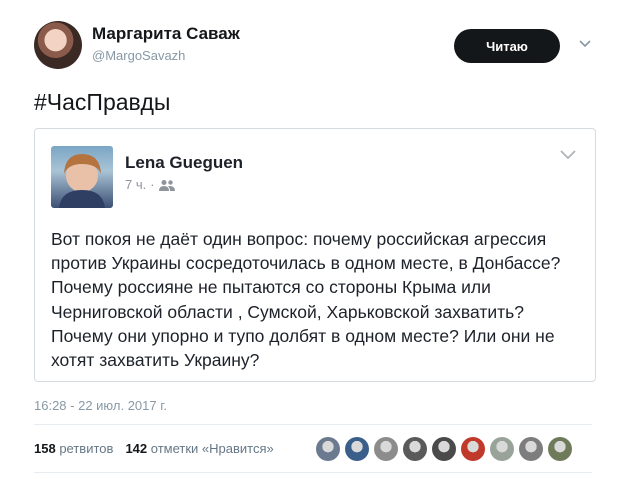 This screenshot has width=619, height=479. What do you see at coordinates (138, 55) in the screenshot?
I see `username-handle: @MargoSavazh` at bounding box center [138, 55].